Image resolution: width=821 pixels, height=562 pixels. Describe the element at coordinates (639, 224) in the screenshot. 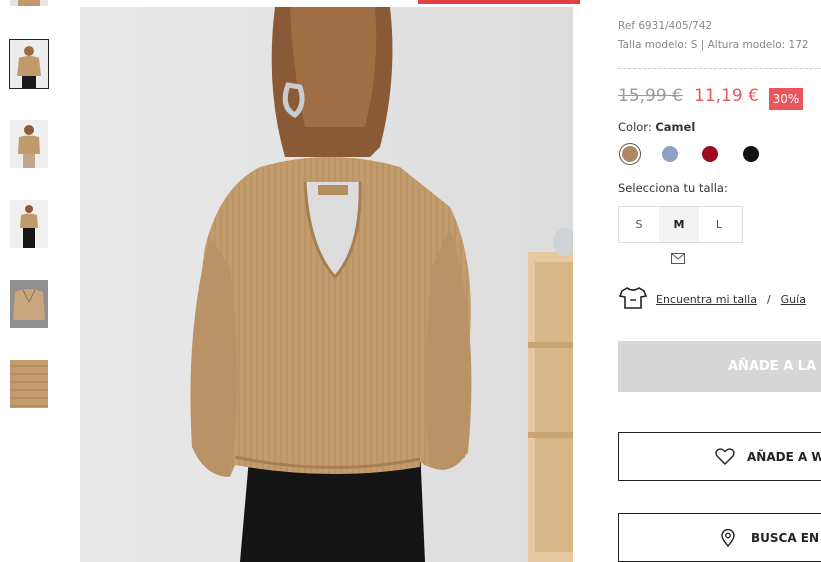

I see `size-option-s: S` at that location.